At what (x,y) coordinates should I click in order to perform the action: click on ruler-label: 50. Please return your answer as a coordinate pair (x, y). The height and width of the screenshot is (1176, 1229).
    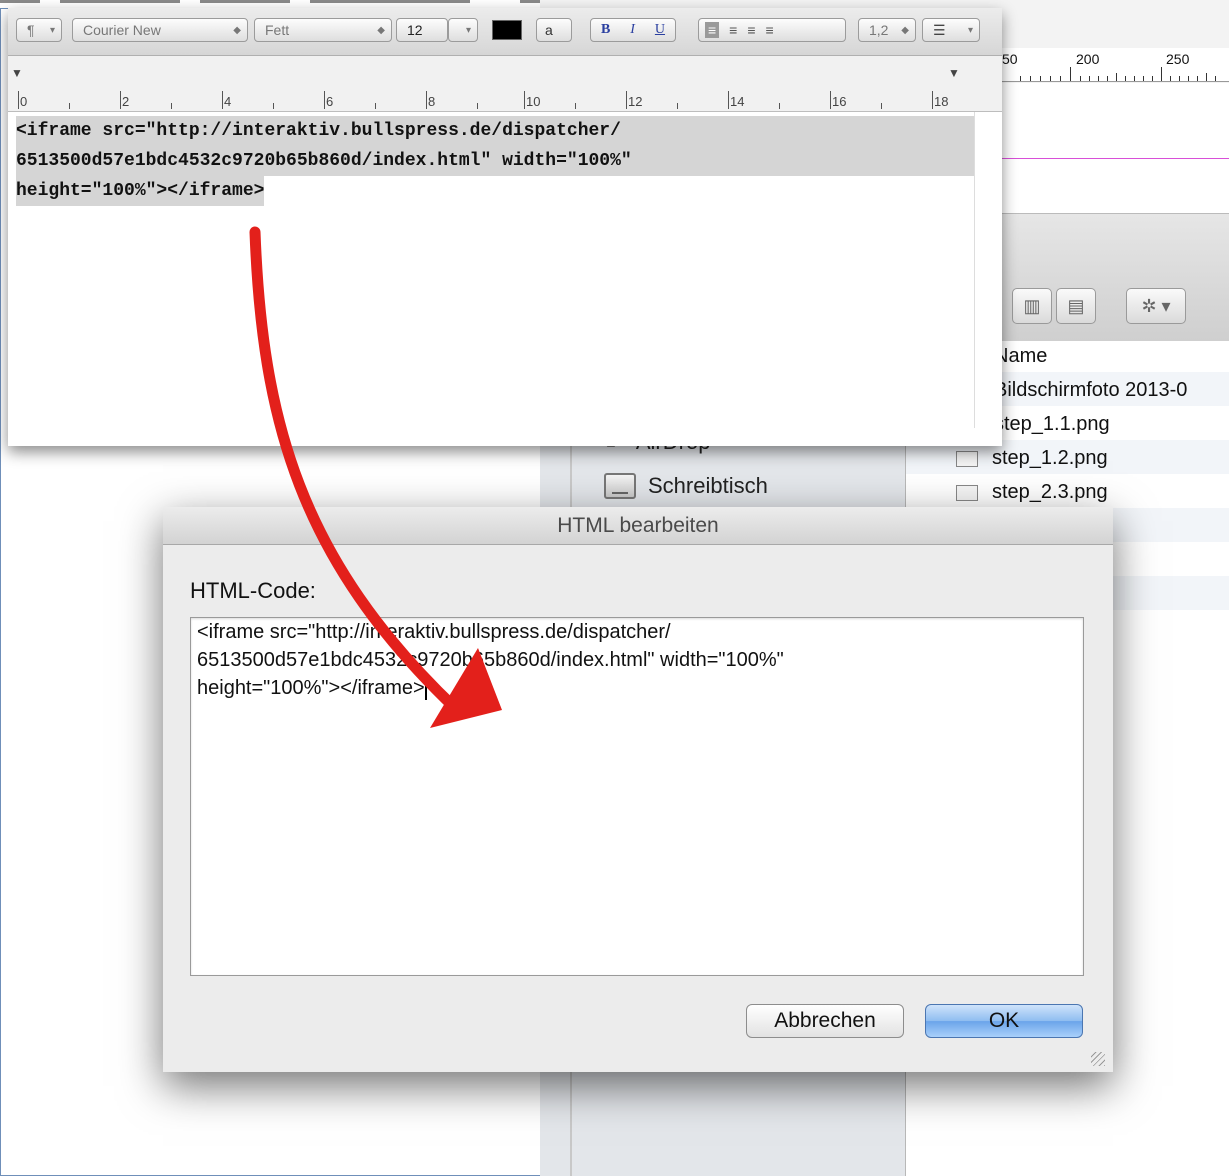
    Looking at the image, I should click on (1010, 59).